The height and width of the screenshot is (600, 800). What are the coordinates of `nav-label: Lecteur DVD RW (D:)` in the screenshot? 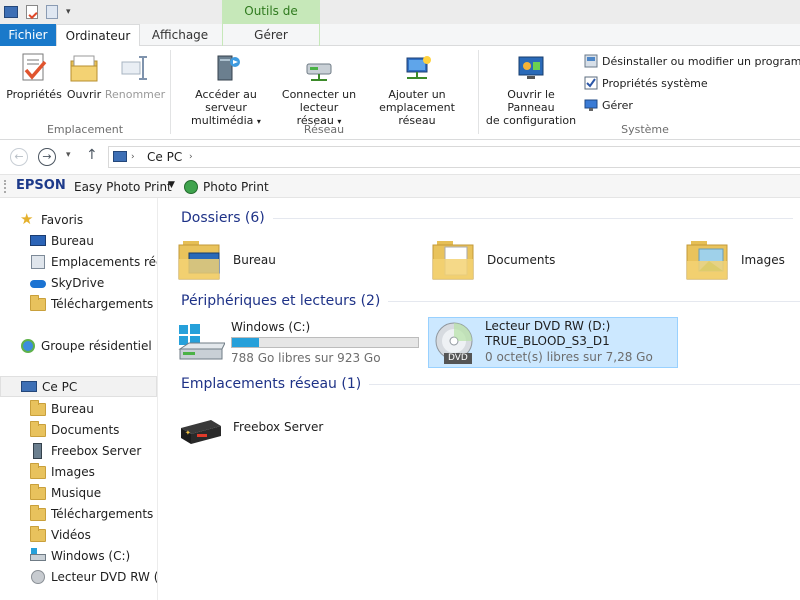 It's located at (104, 576).